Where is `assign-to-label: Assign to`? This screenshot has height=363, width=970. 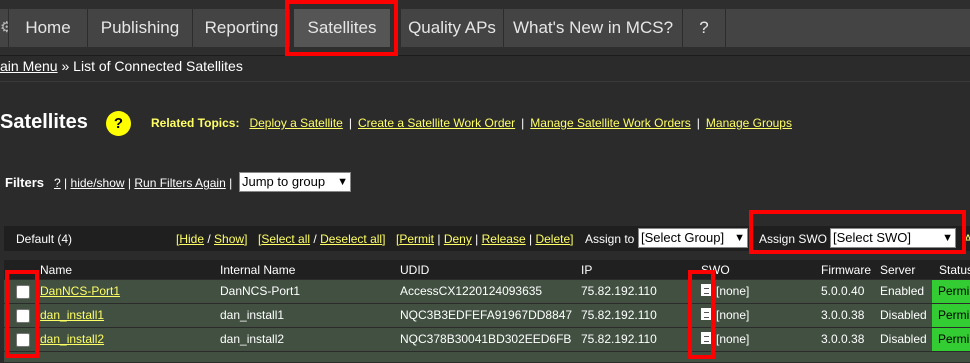 assign-to-label: Assign to is located at coordinates (610, 239).